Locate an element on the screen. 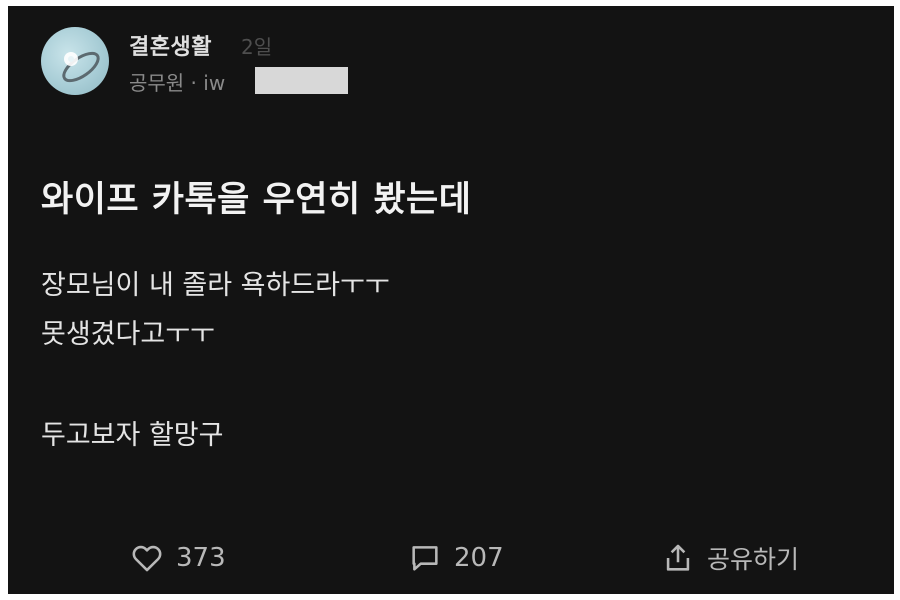 The height and width of the screenshot is (600, 900). like-count: 373 is located at coordinates (201, 558).